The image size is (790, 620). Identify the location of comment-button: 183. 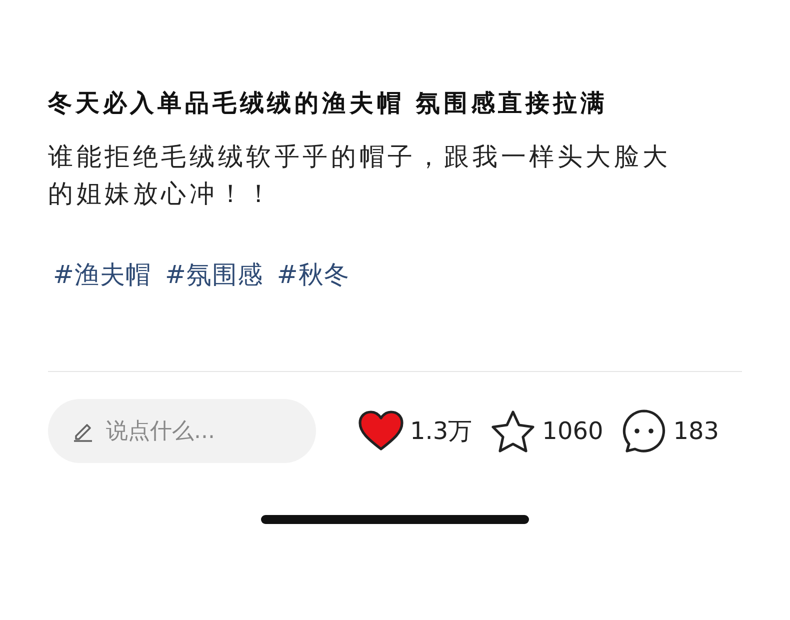
(670, 431).